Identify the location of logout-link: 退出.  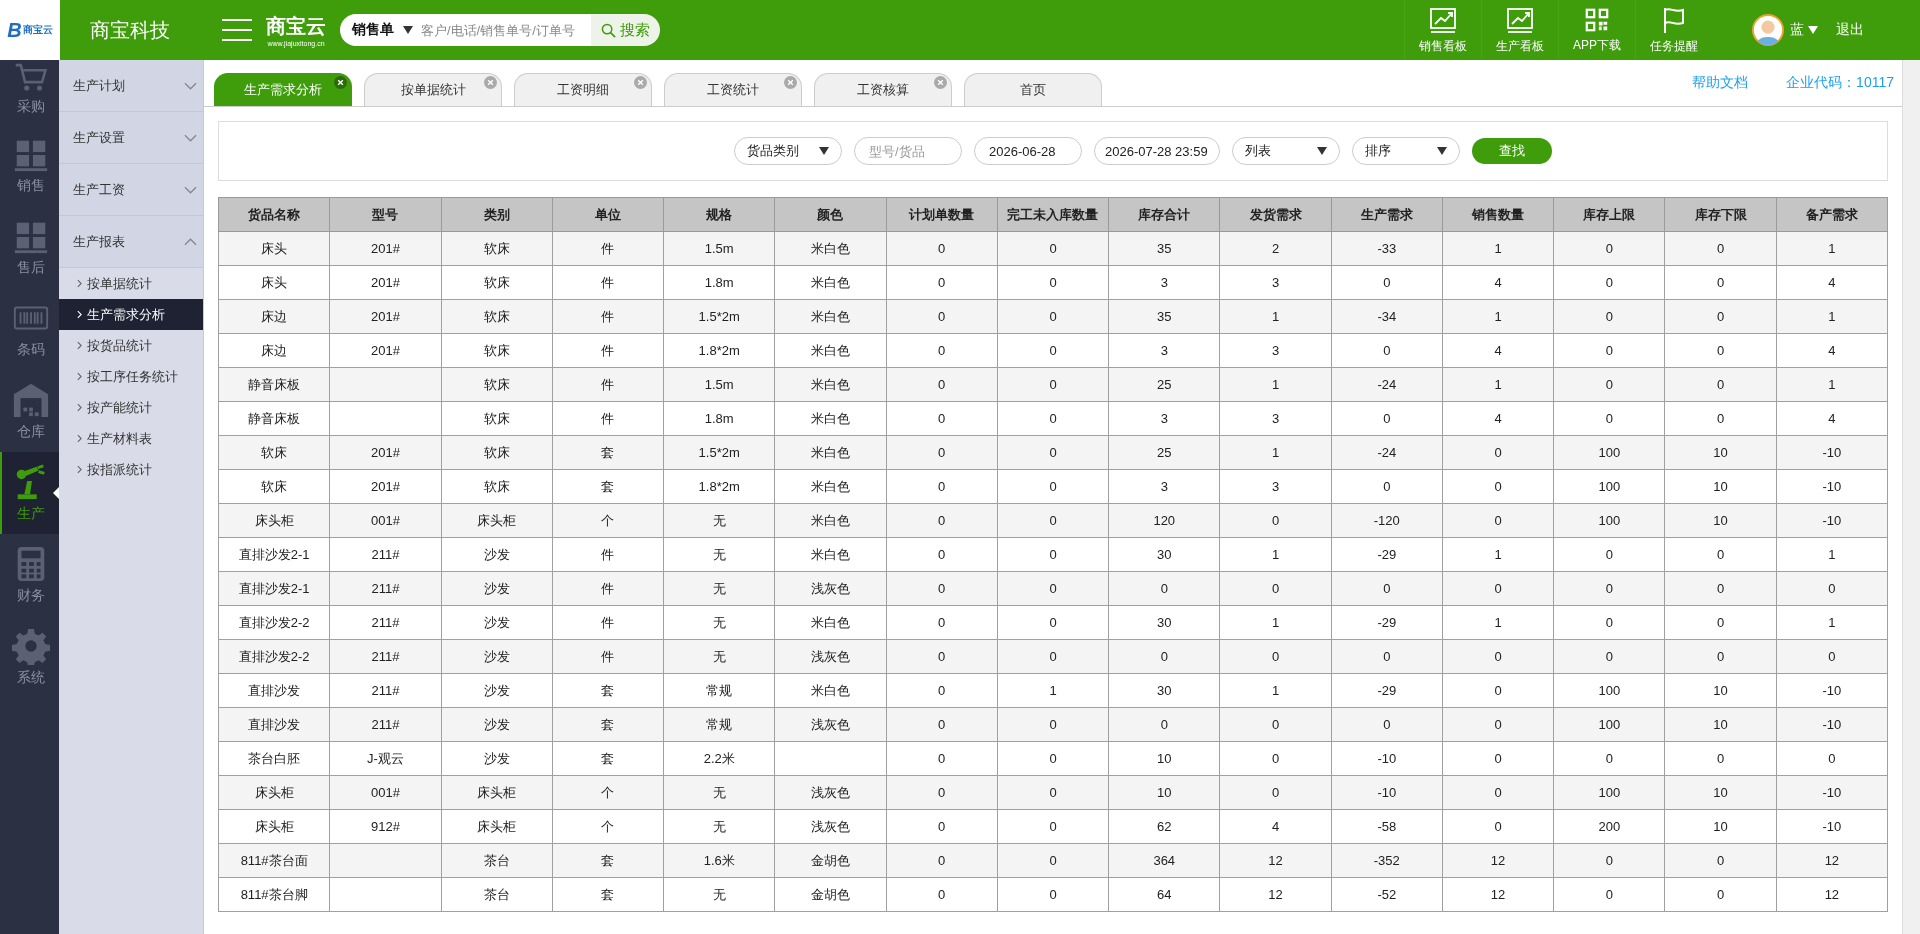
(1850, 30).